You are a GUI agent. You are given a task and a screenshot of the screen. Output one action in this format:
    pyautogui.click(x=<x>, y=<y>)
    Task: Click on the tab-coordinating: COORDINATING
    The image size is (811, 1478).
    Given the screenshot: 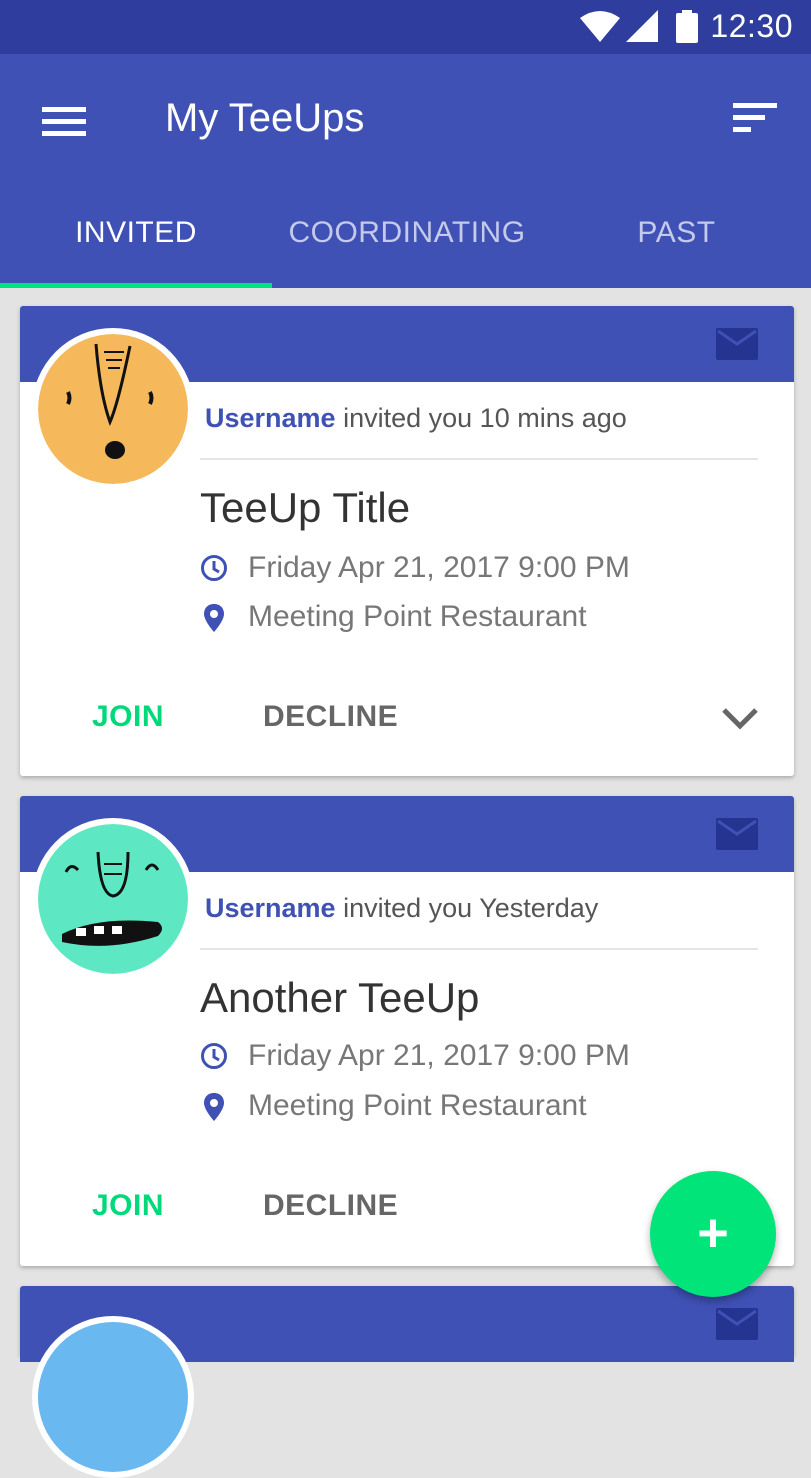 What is the action you would take?
    pyautogui.click(x=407, y=237)
    